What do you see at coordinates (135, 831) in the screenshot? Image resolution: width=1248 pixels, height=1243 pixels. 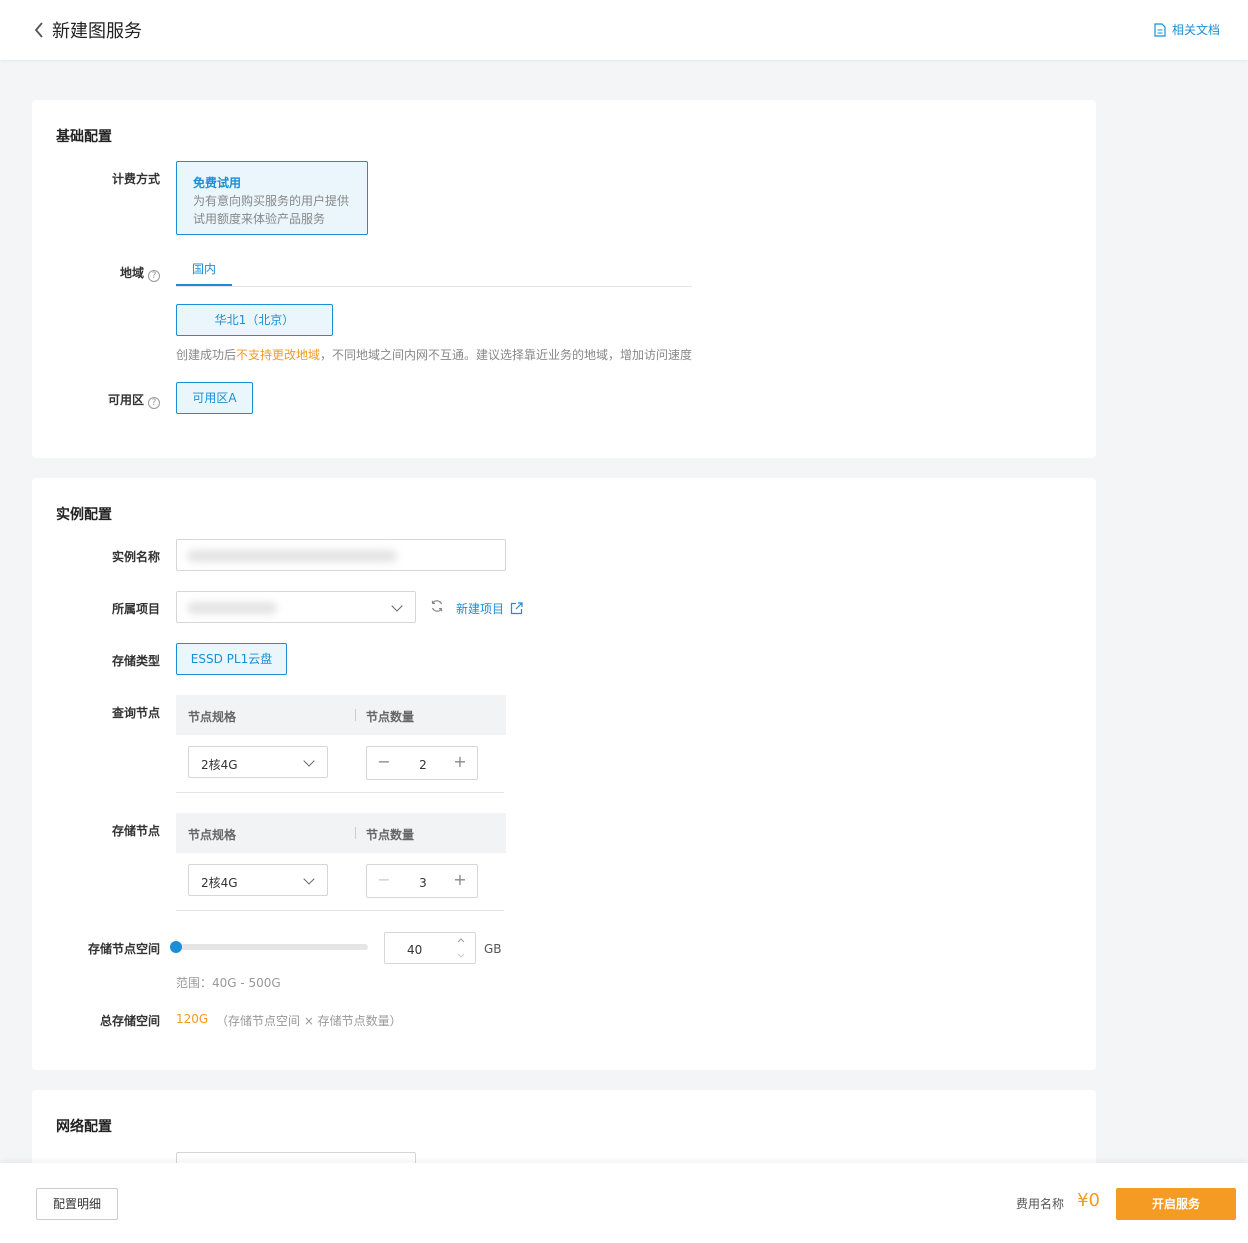 I see `storage-node-label: 存储节点` at bounding box center [135, 831].